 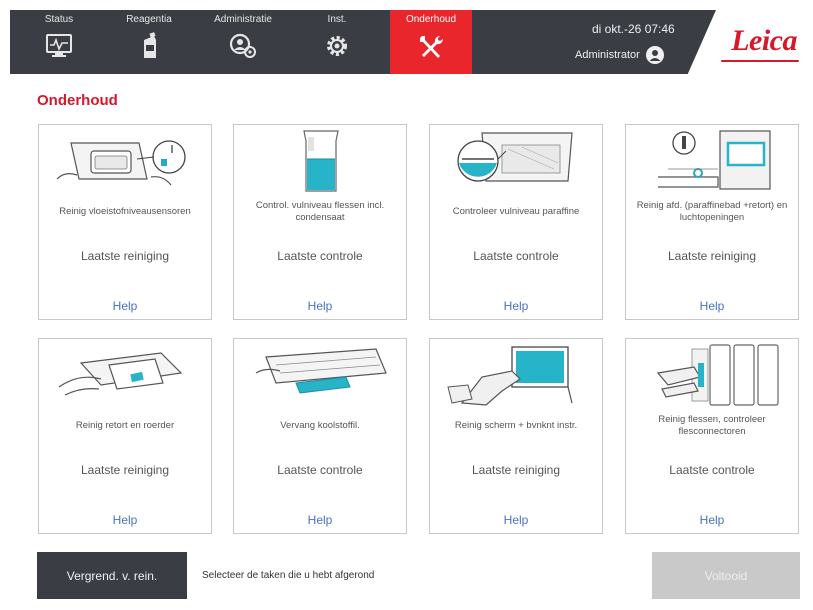 I want to click on retort-stirrer-illustration, so click(x=126, y=375).